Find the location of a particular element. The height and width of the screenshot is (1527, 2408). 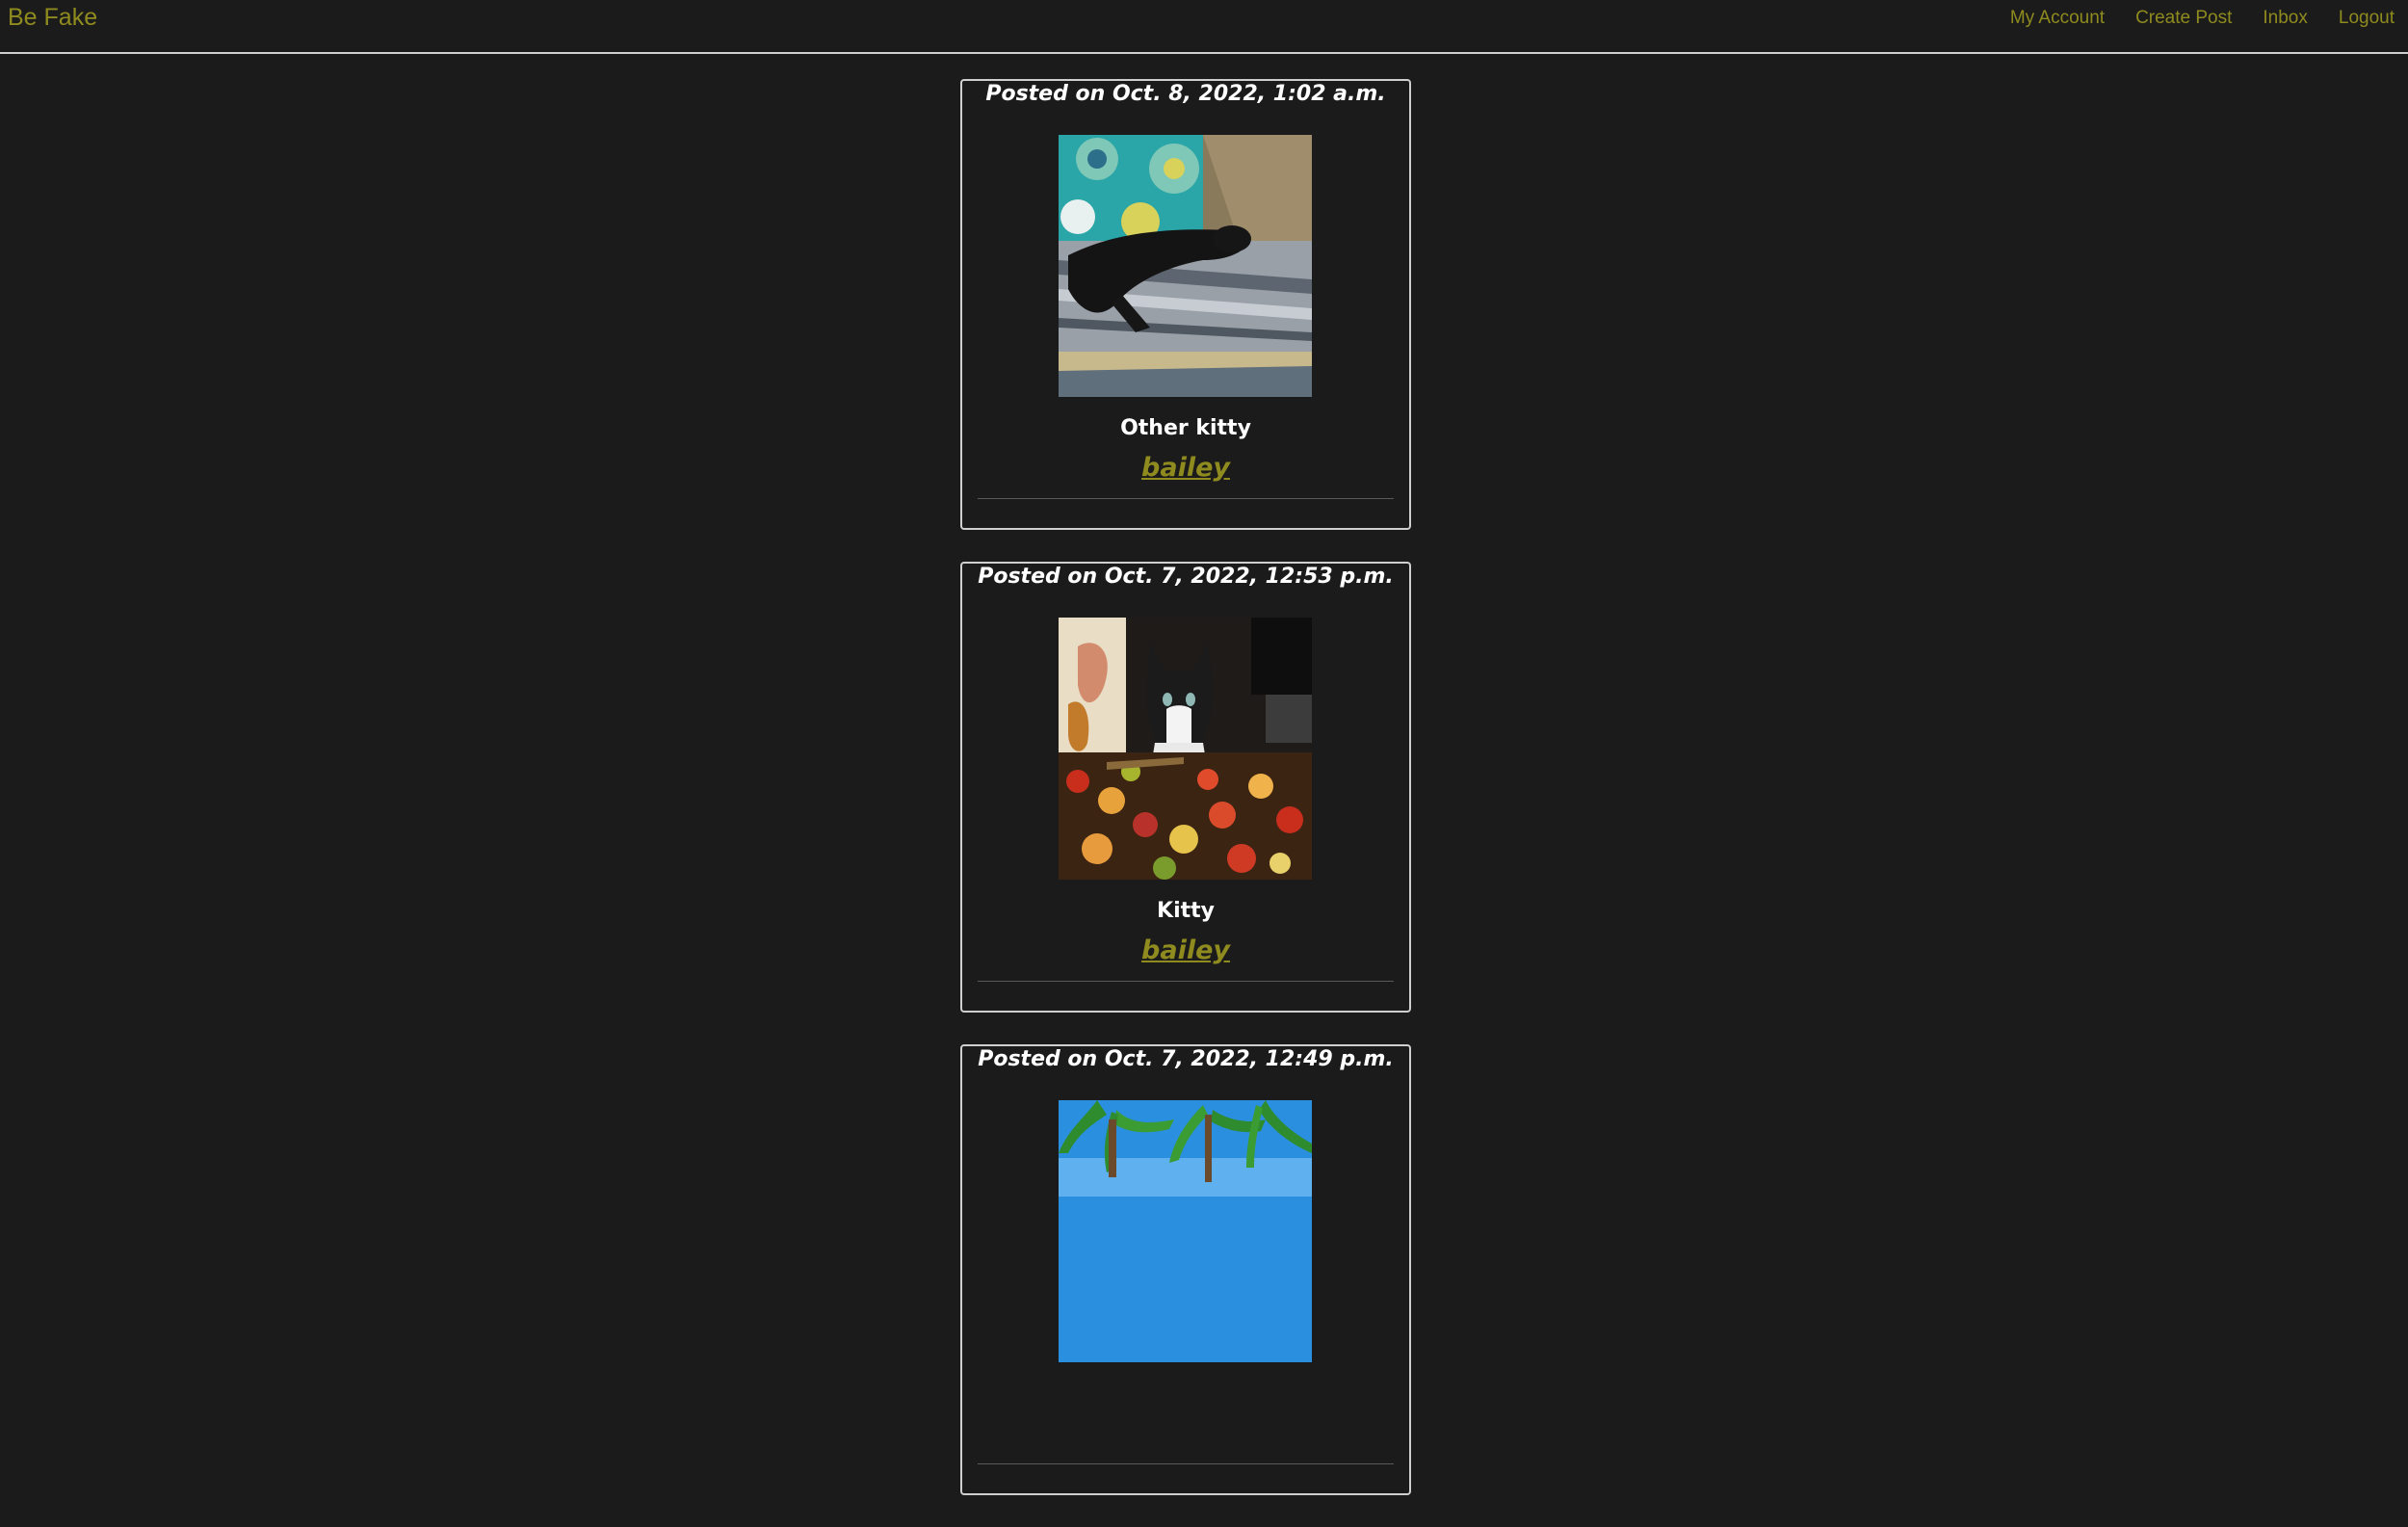

nav-inbox-link: Inbox is located at coordinates (2285, 18).